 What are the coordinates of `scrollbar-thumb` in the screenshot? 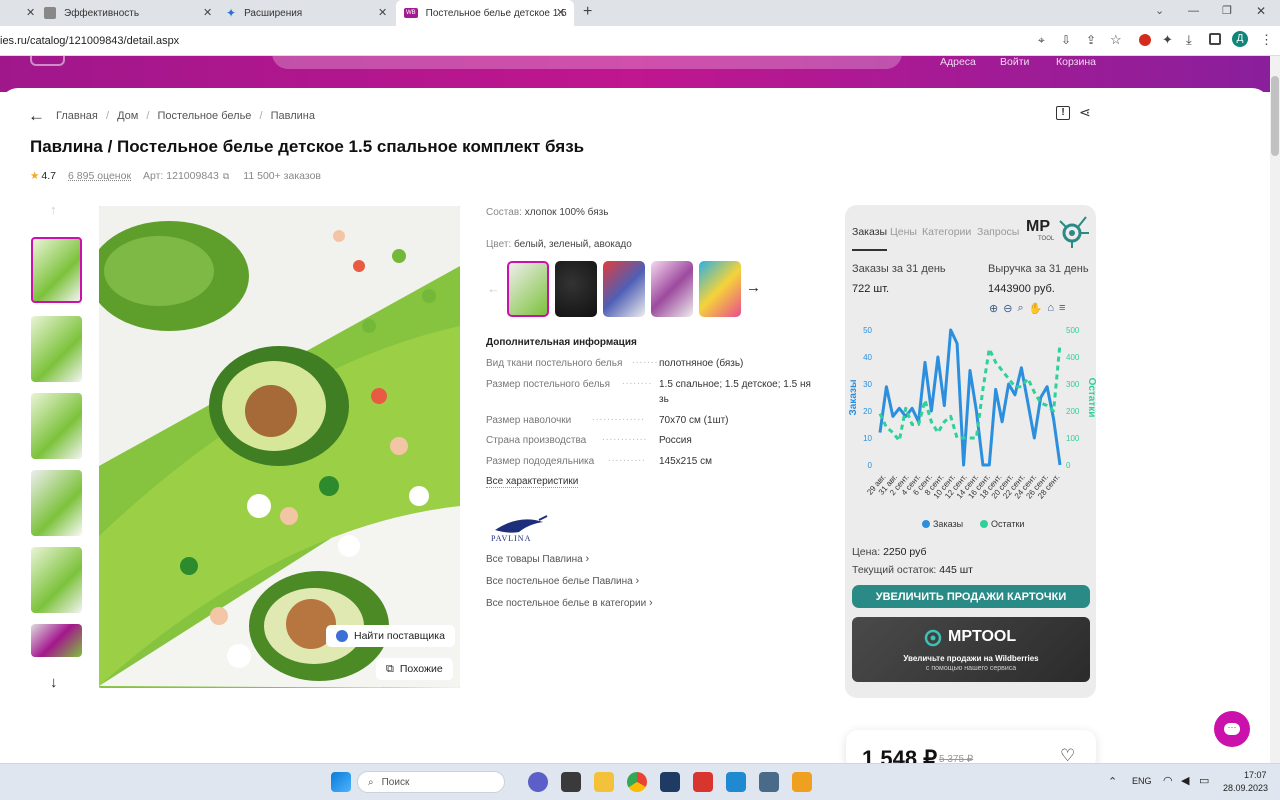 It's located at (1275, 116).